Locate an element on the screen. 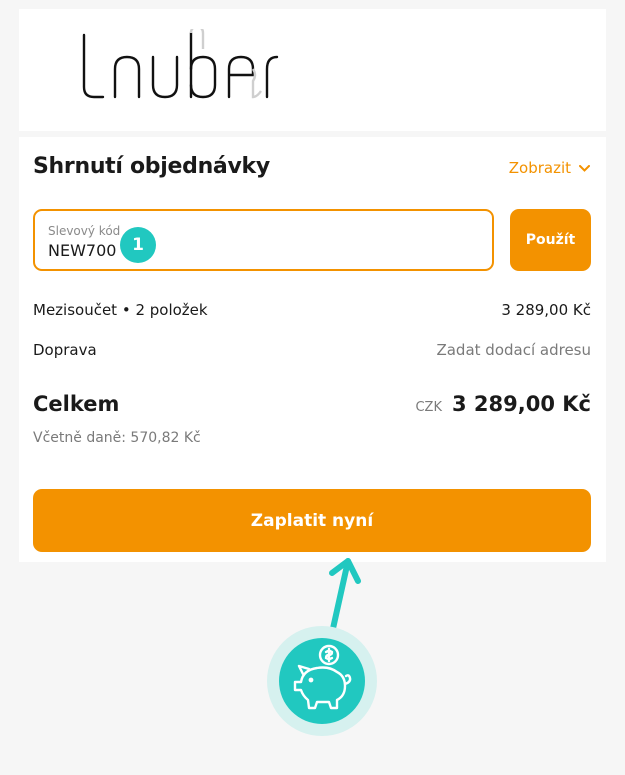  discount-code-label: Slevový kód is located at coordinates (84, 231).